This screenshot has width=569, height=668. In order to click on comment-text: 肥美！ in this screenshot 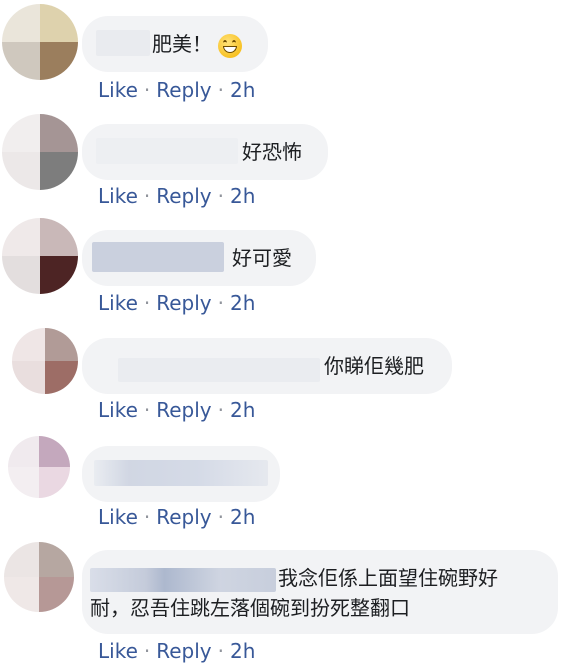, I will do `click(197, 44)`.